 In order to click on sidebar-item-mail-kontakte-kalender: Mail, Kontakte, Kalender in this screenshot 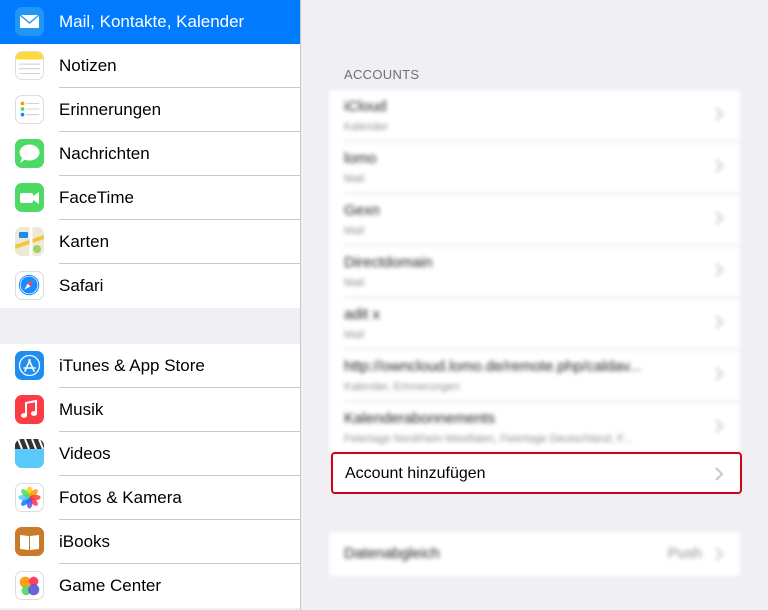, I will do `click(150, 22)`.